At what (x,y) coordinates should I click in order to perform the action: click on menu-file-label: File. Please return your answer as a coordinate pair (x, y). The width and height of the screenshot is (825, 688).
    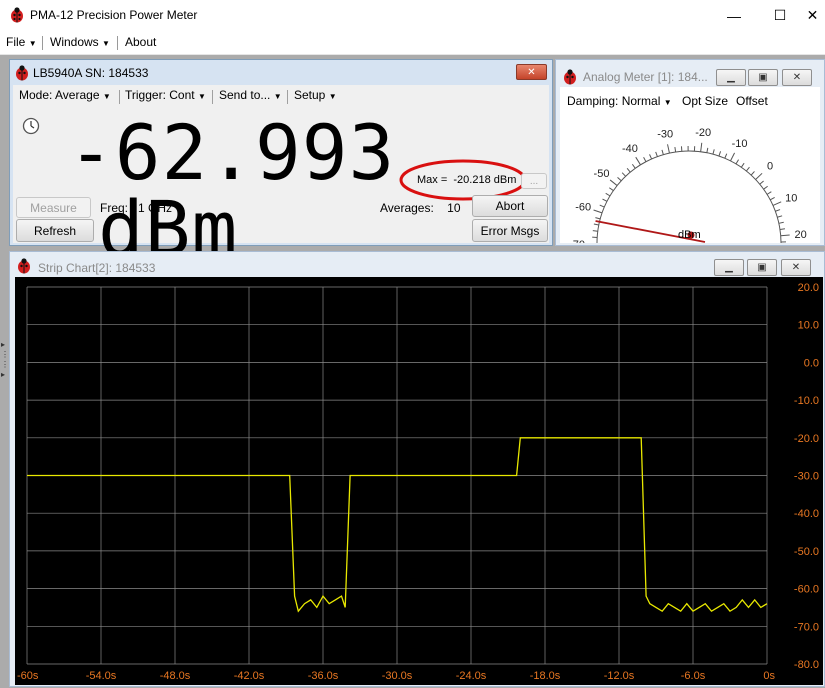
    Looking at the image, I should click on (15, 42).